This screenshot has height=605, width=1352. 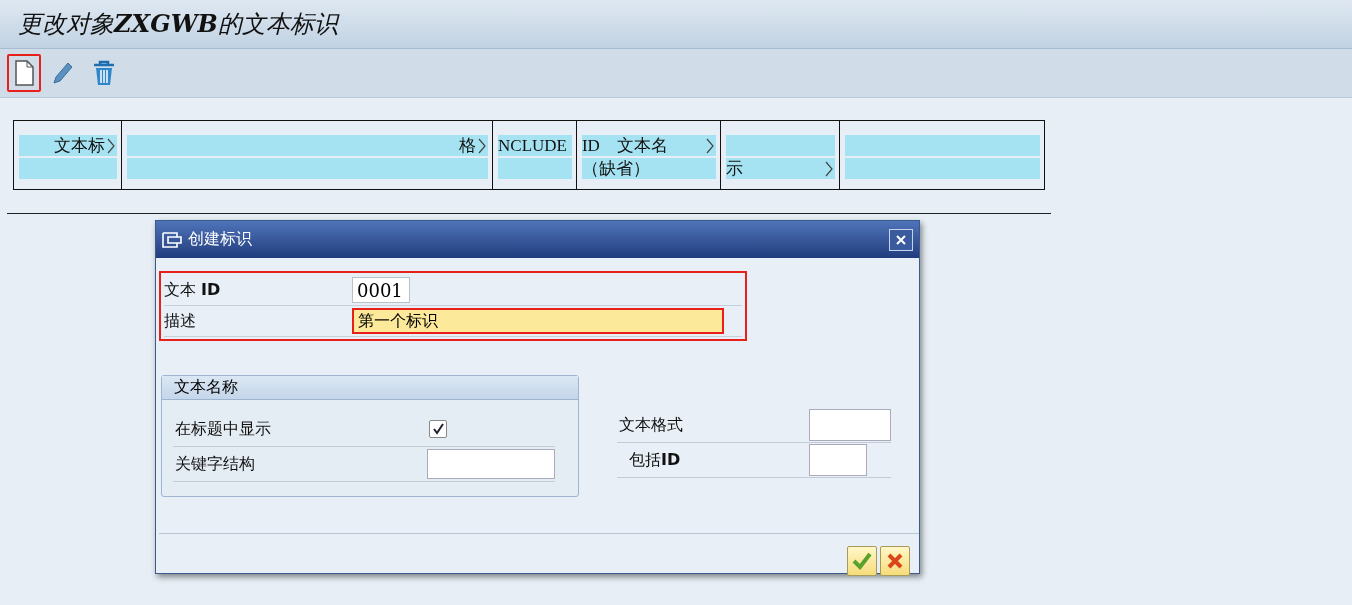 What do you see at coordinates (370, 388) in the screenshot?
I see `group-title: 文本名称` at bounding box center [370, 388].